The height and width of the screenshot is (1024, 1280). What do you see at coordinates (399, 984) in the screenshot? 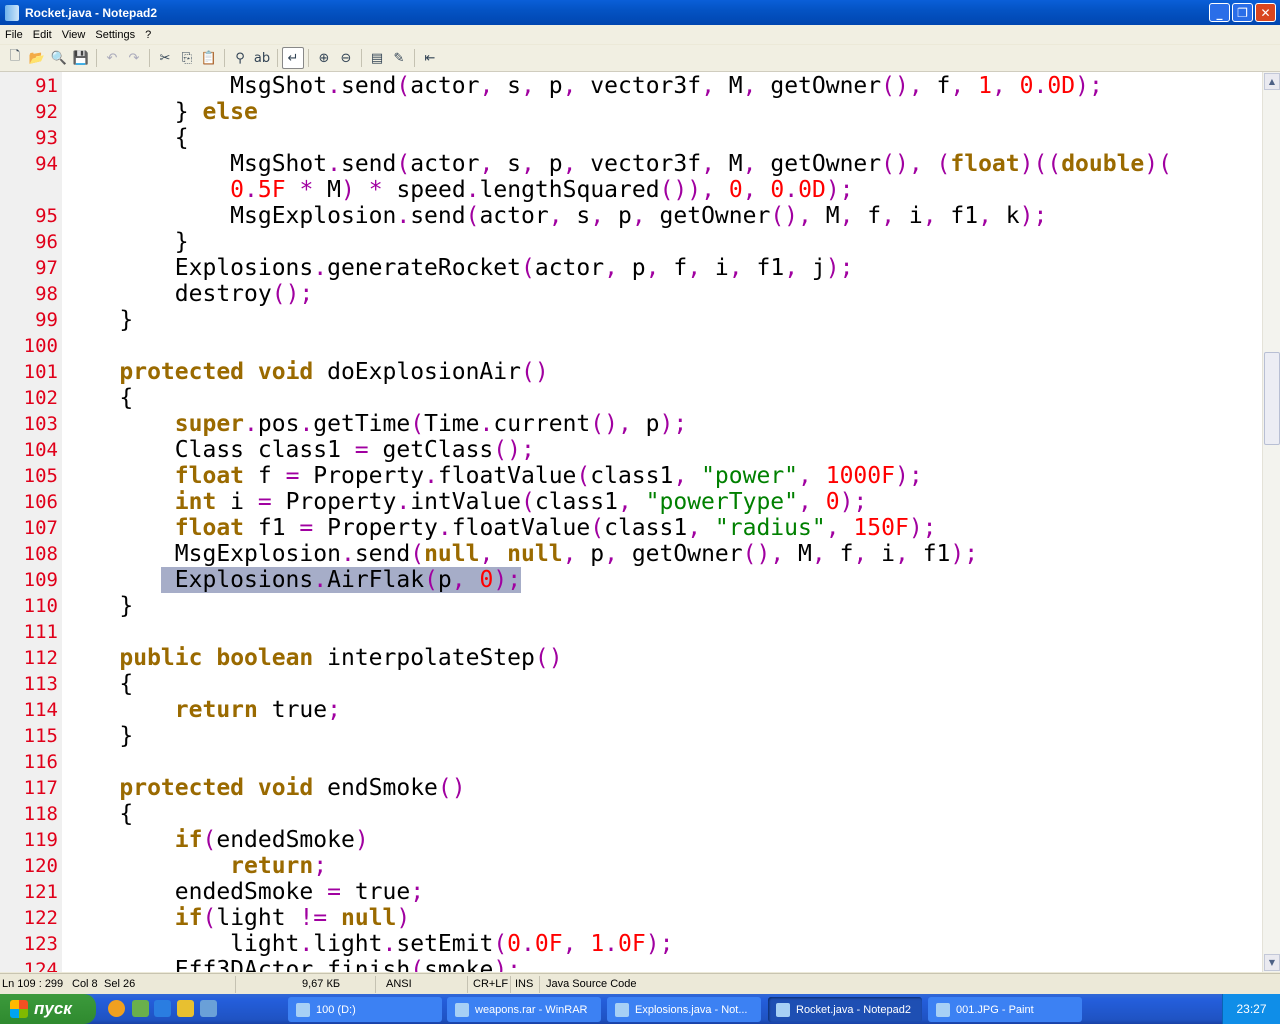
I see `status-encoding: ANSI` at bounding box center [399, 984].